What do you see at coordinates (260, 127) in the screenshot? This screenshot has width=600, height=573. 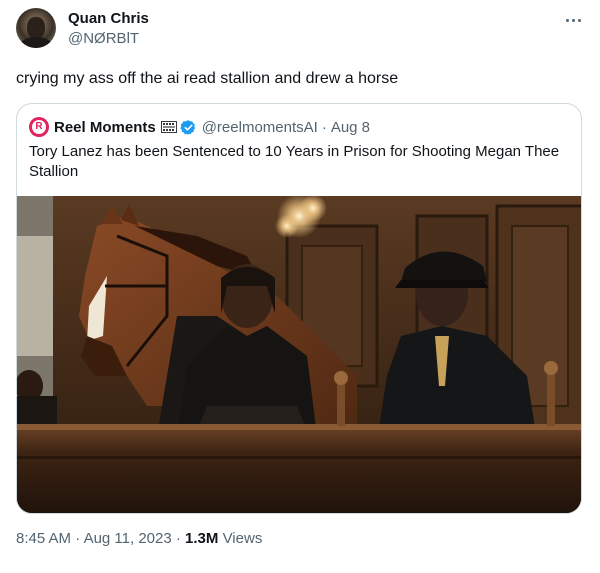 I see `quoted-handle: @reelmomentsAI` at bounding box center [260, 127].